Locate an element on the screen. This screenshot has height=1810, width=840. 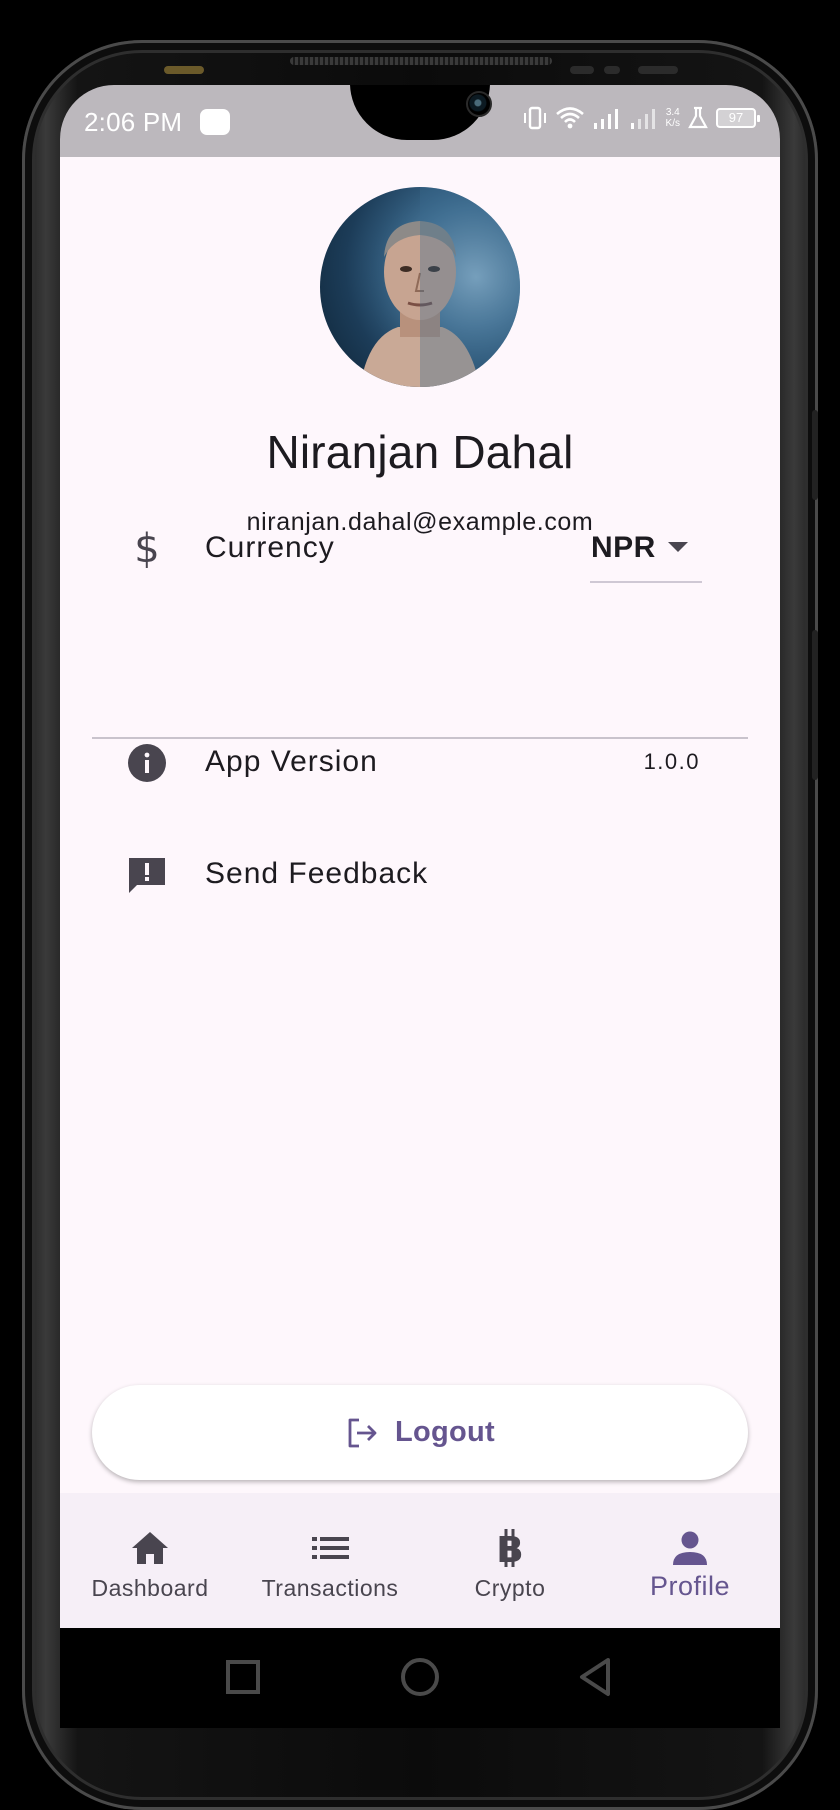
avatar-photo is located at coordinates (420, 287).